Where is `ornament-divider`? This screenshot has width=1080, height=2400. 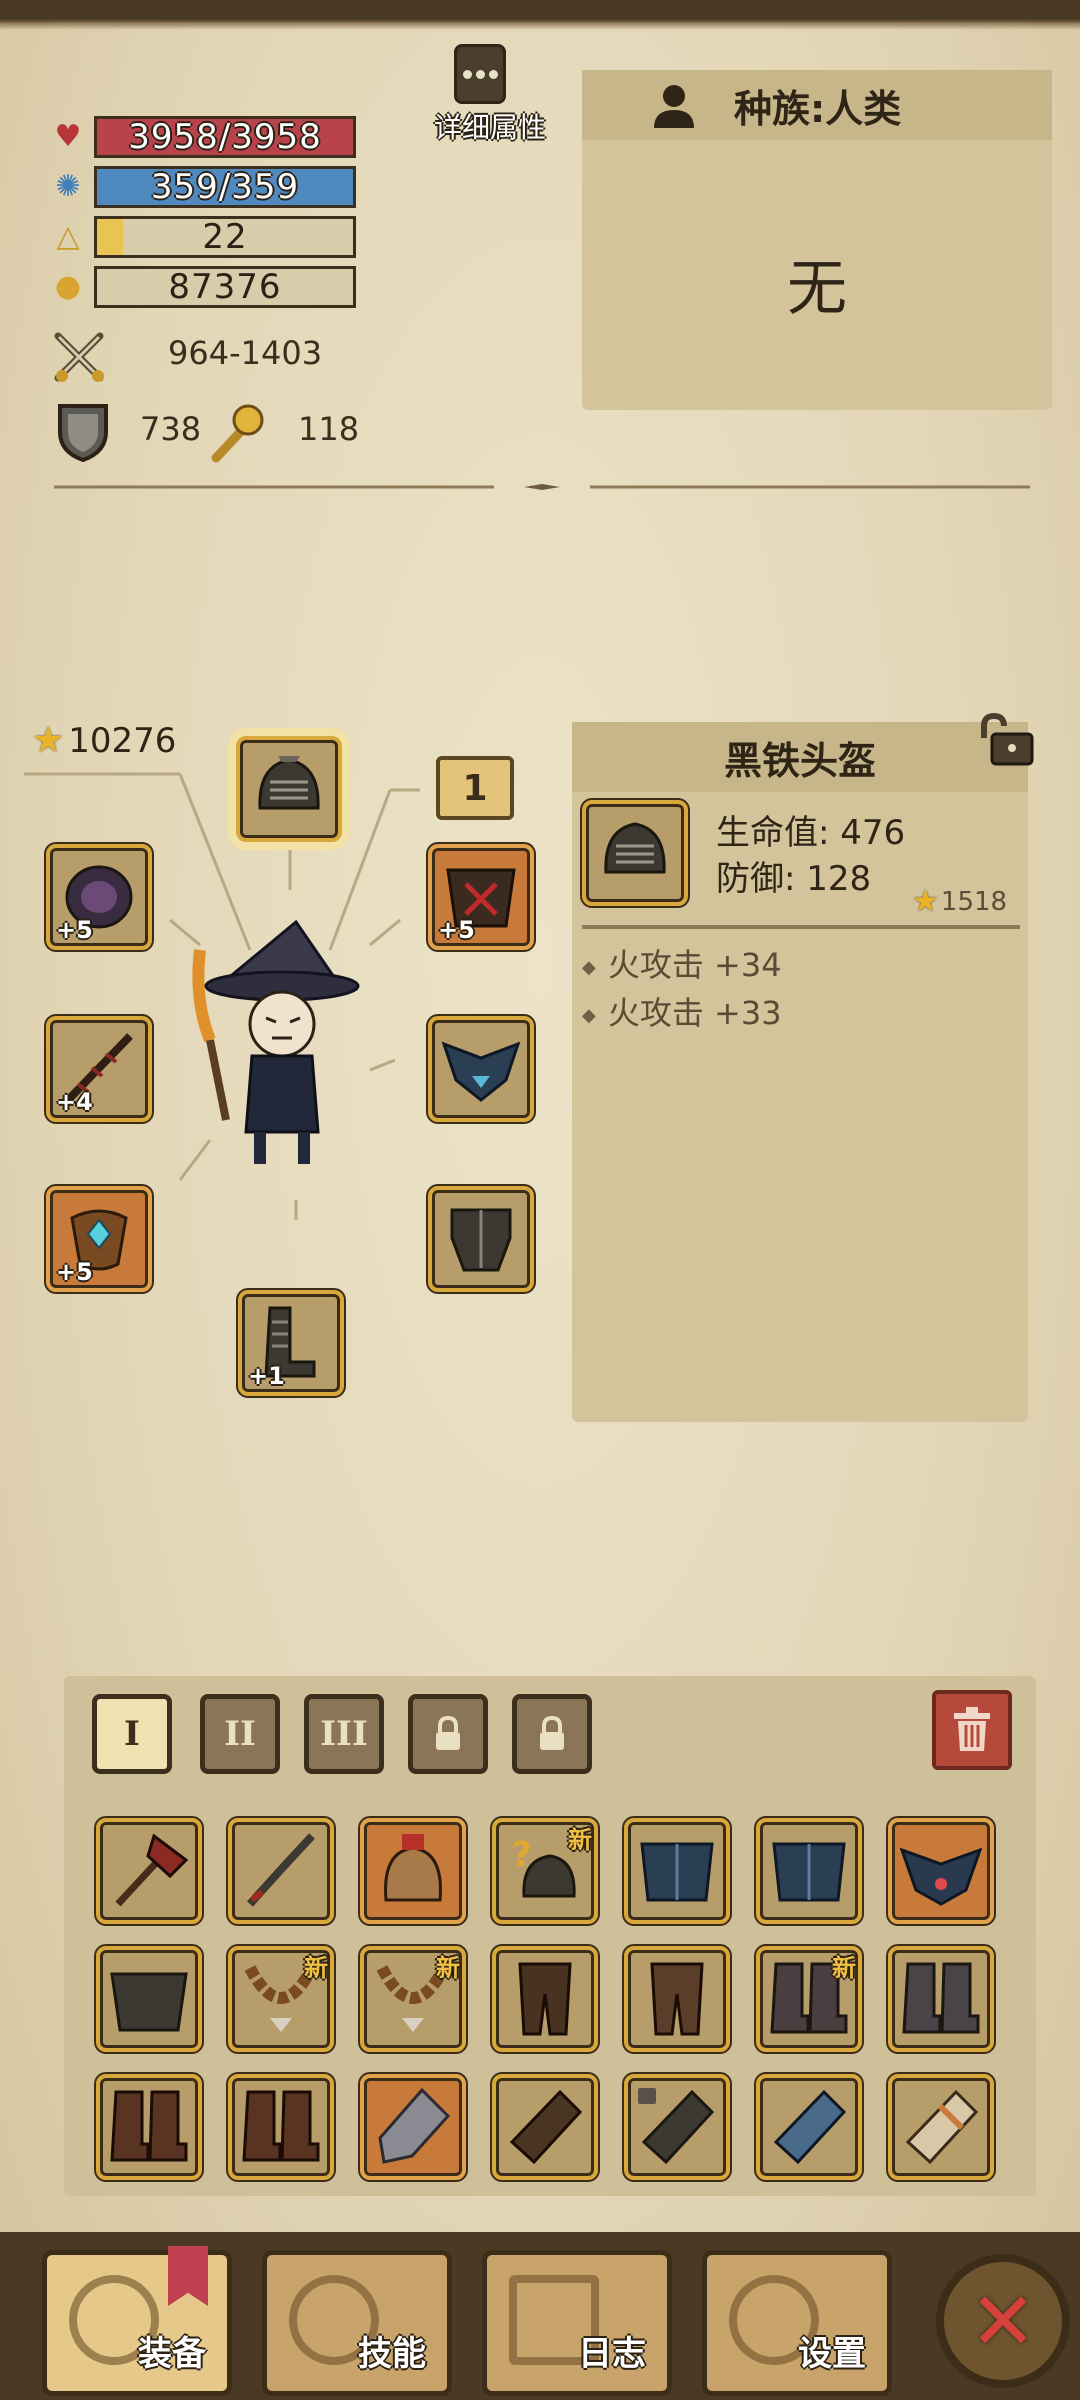
ornament-divider is located at coordinates (542, 487).